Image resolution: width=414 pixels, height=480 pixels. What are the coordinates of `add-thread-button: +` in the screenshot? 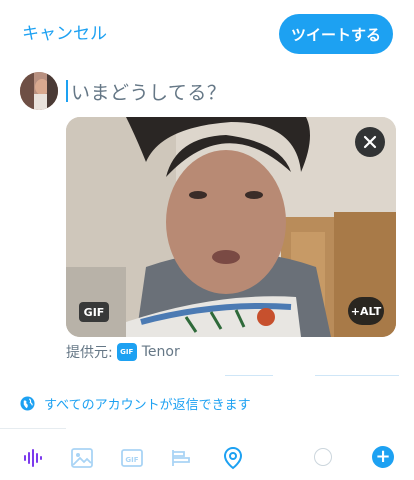 It's located at (383, 457).